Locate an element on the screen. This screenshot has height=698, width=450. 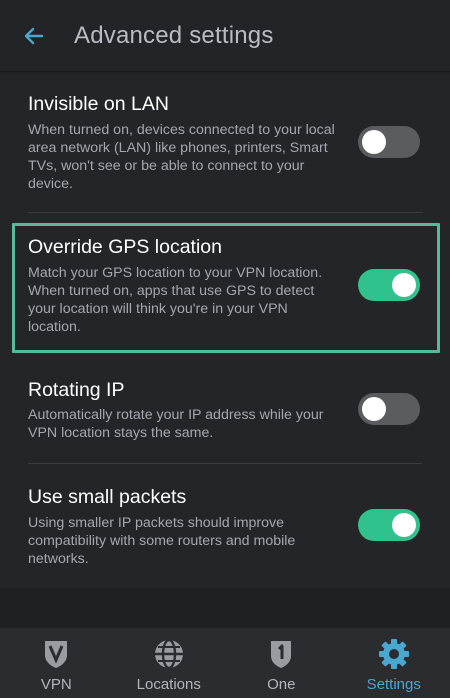
divider is located at coordinates (225, 212).